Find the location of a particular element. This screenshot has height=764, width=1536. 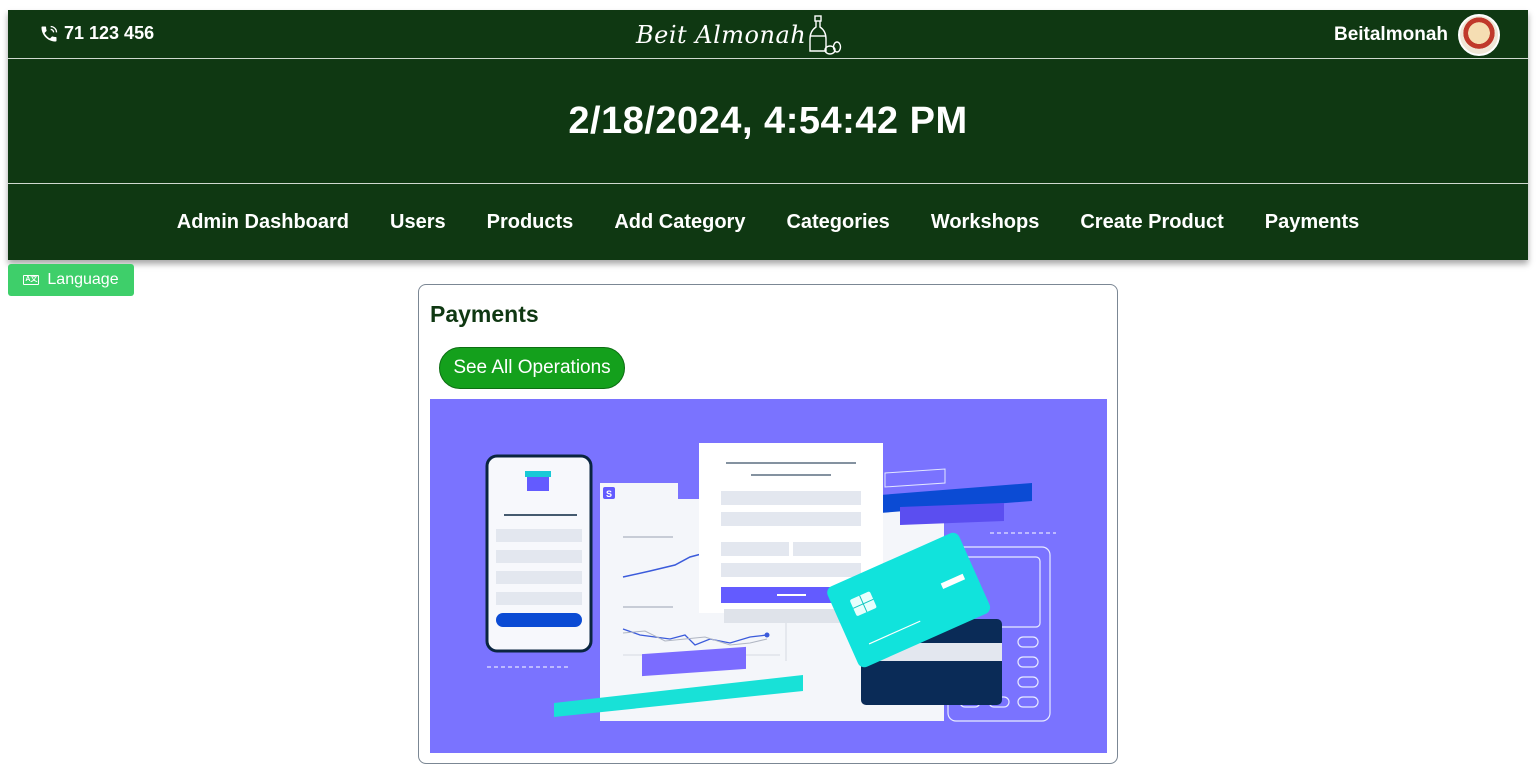

phone-contact: 71 123 456 is located at coordinates (96, 33).